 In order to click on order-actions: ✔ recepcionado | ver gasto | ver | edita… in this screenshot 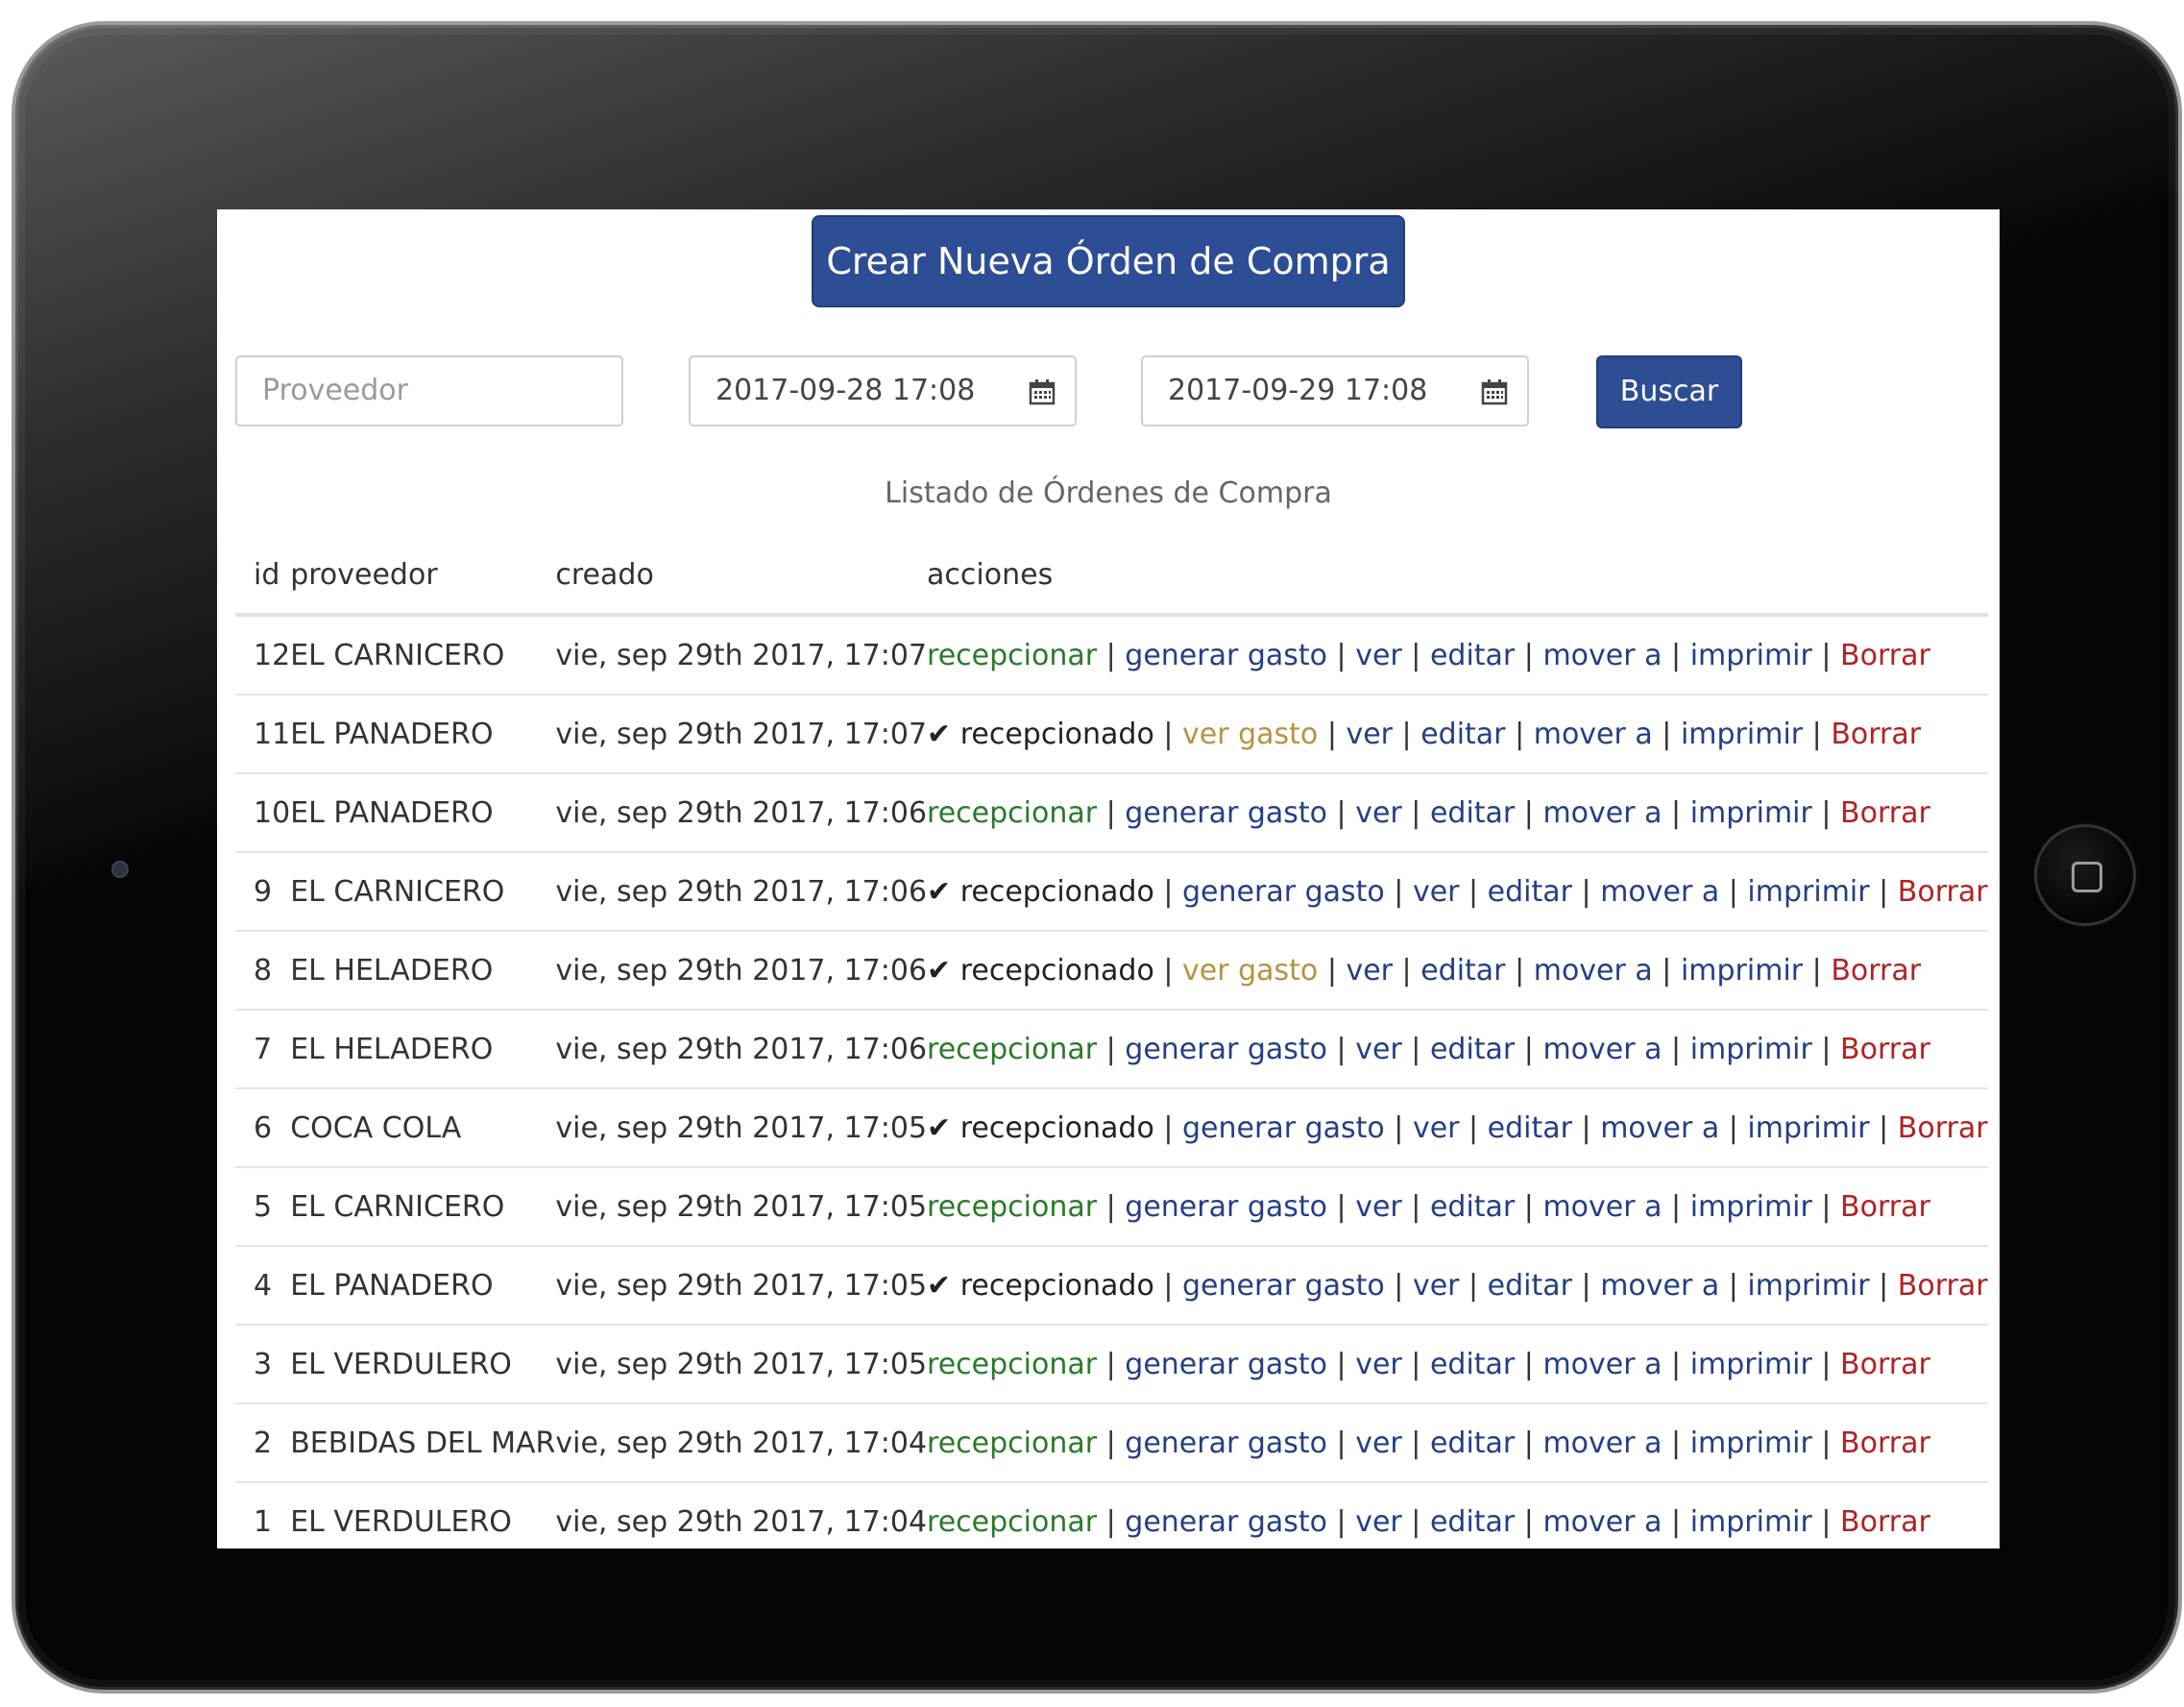, I will do `click(1457, 734)`.